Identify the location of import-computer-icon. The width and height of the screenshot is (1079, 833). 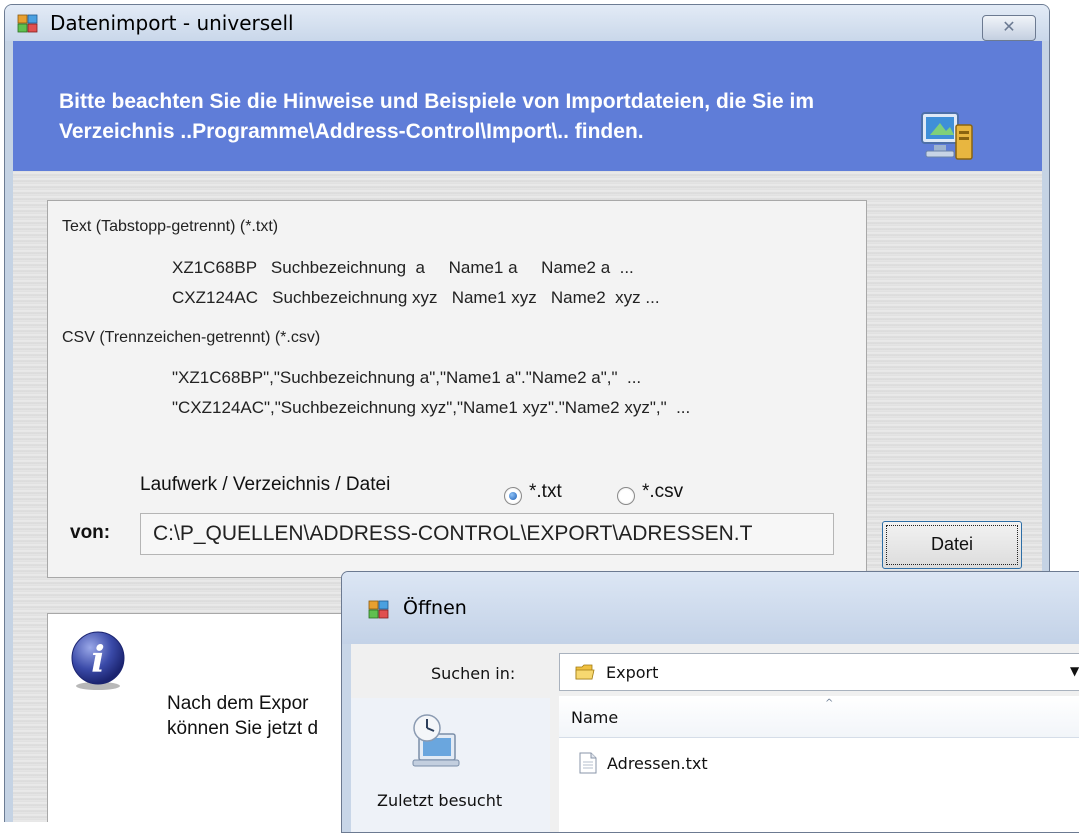
(947, 136).